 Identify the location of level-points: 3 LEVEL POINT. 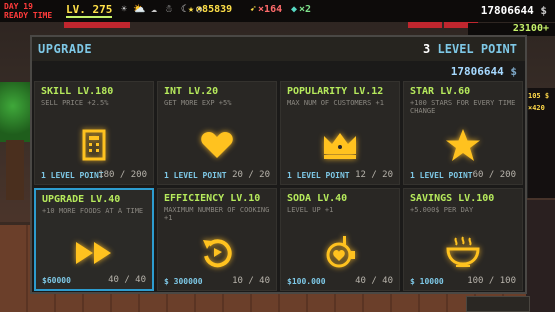
(470, 49).